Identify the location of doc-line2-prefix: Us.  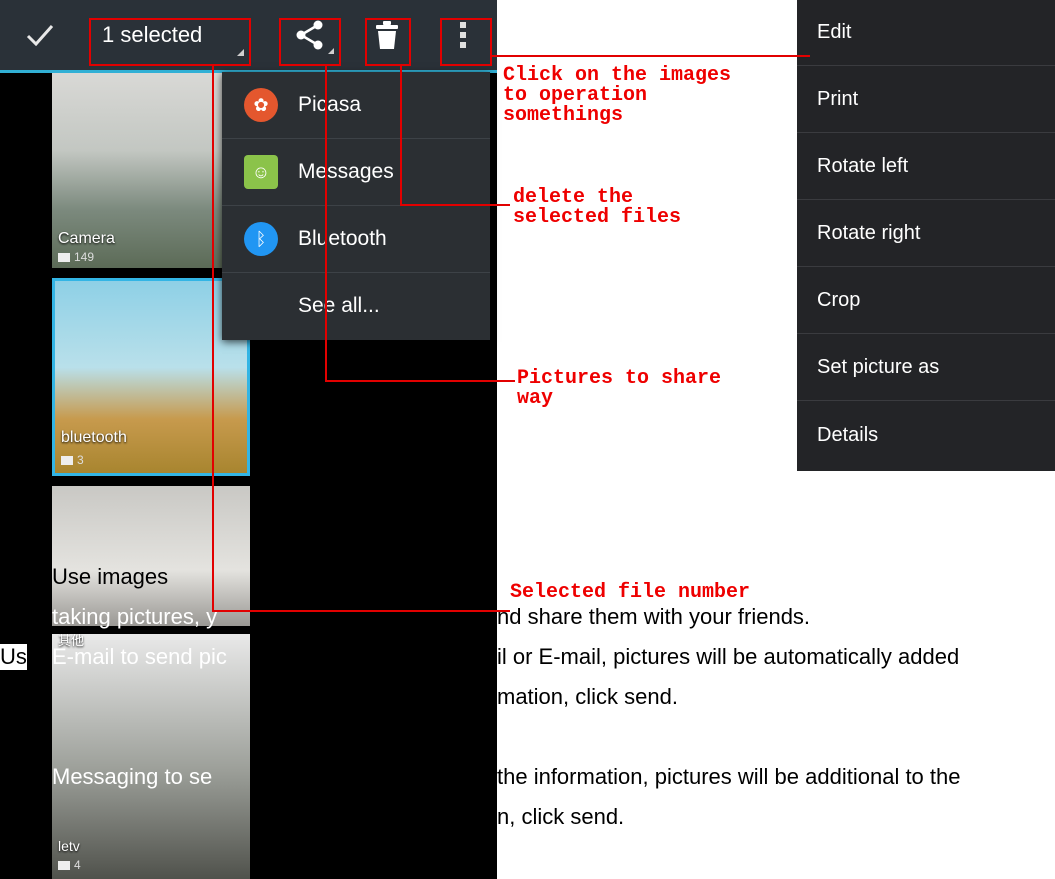
(13, 657).